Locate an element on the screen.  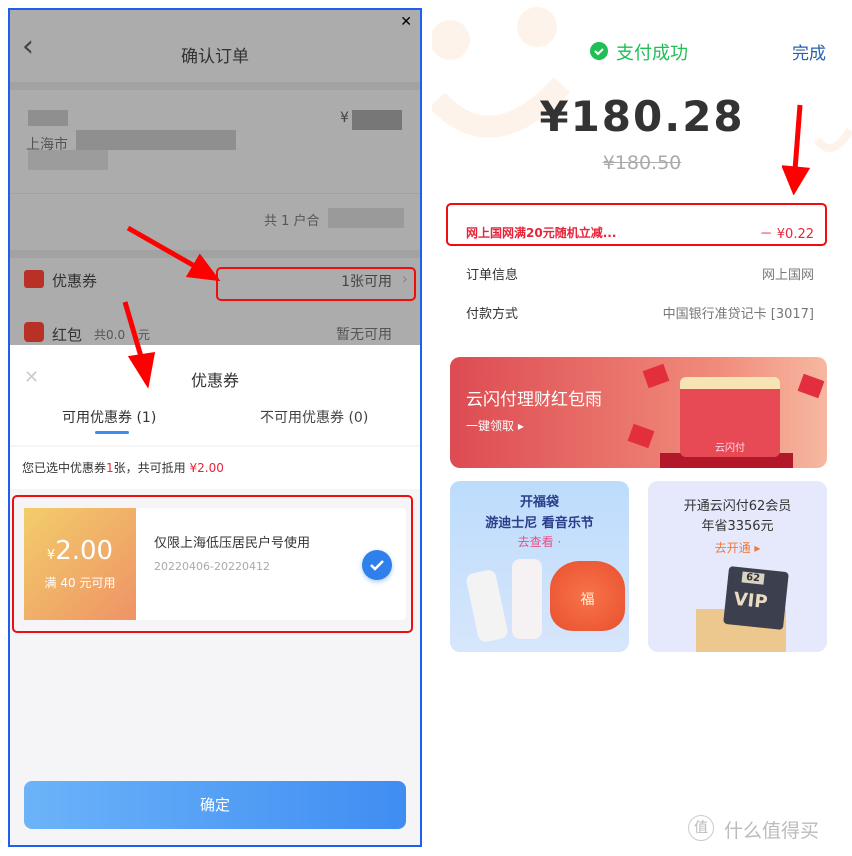
vip-badge-text: VIP is located at coordinates (750, 601).